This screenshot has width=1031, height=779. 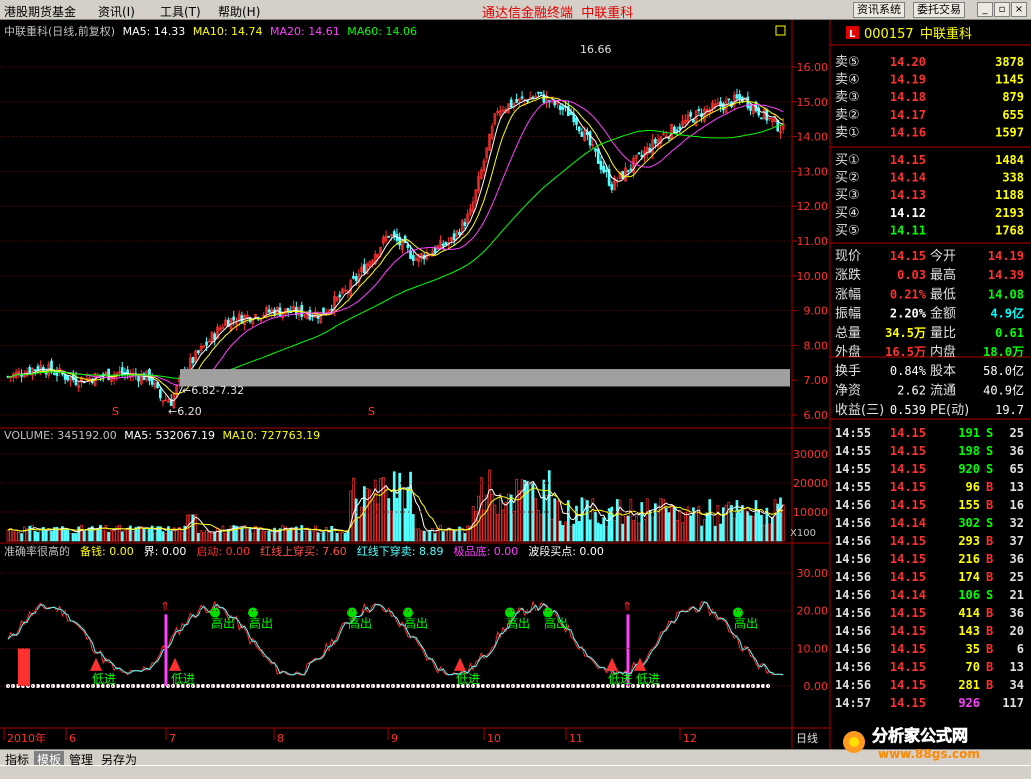 I want to click on tick-time: 14:55, so click(x=853, y=469).